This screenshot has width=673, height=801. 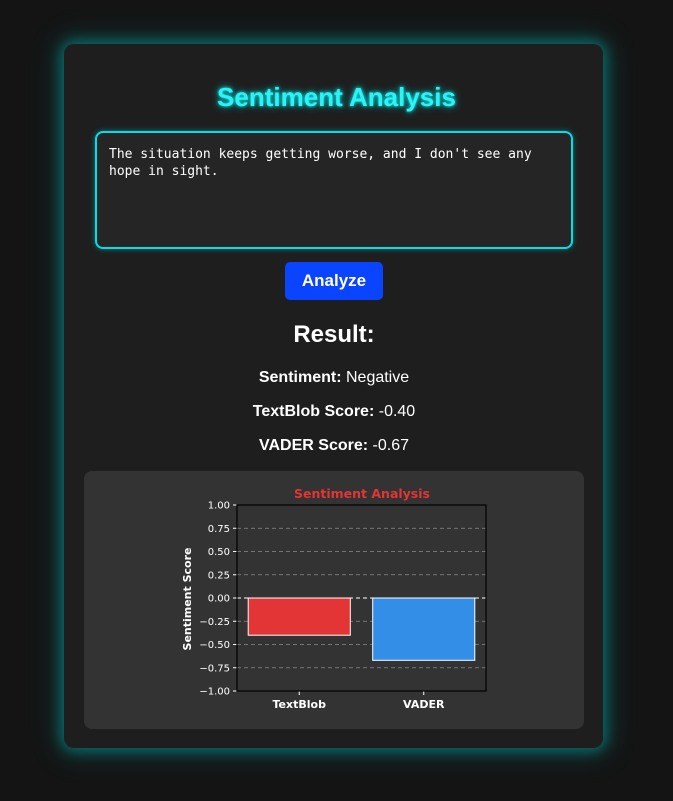 What do you see at coordinates (314, 445) in the screenshot?
I see `result-vader-label: VADER Score:` at bounding box center [314, 445].